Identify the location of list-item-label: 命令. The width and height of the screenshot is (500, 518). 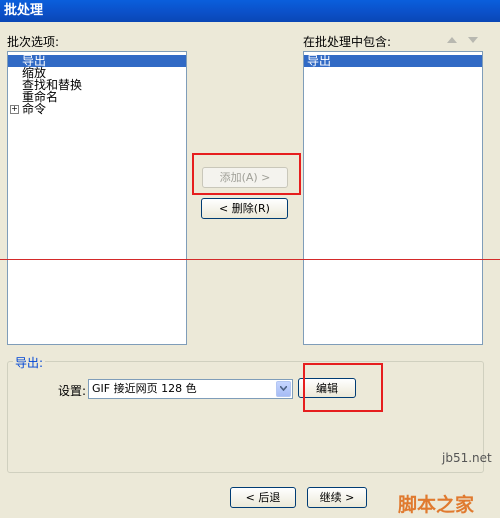
(34, 109).